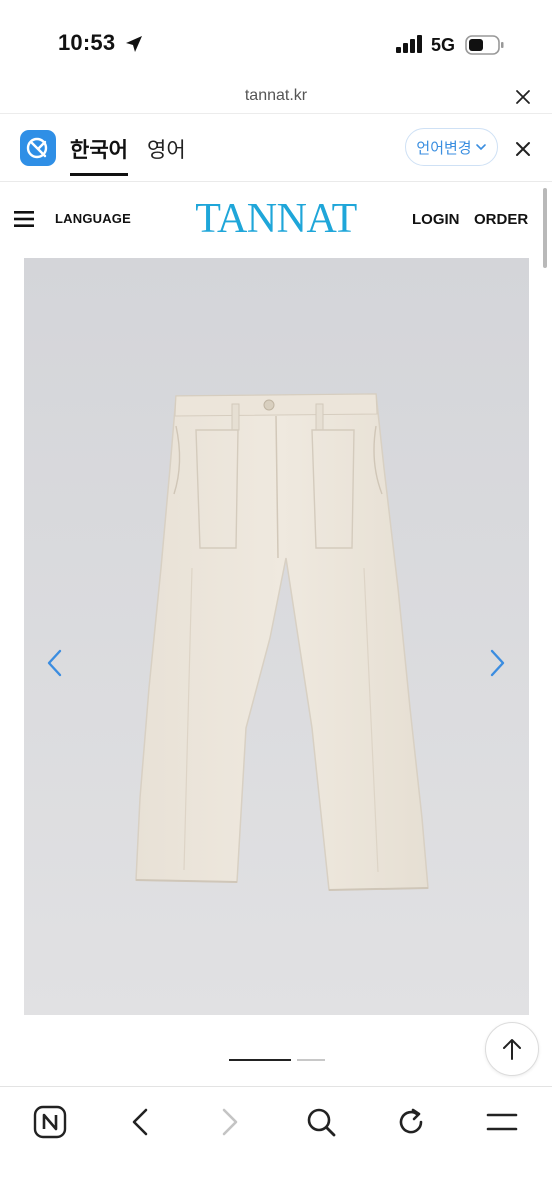 Image resolution: width=552 pixels, height=1200 pixels. What do you see at coordinates (523, 149) in the screenshot?
I see `close-translate-icon` at bounding box center [523, 149].